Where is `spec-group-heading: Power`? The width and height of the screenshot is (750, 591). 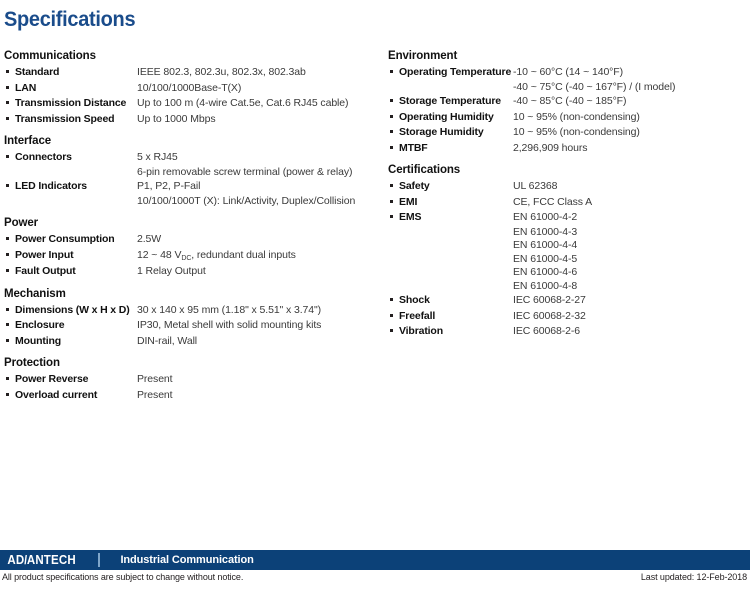
spec-group-heading: Power is located at coordinates (21, 223).